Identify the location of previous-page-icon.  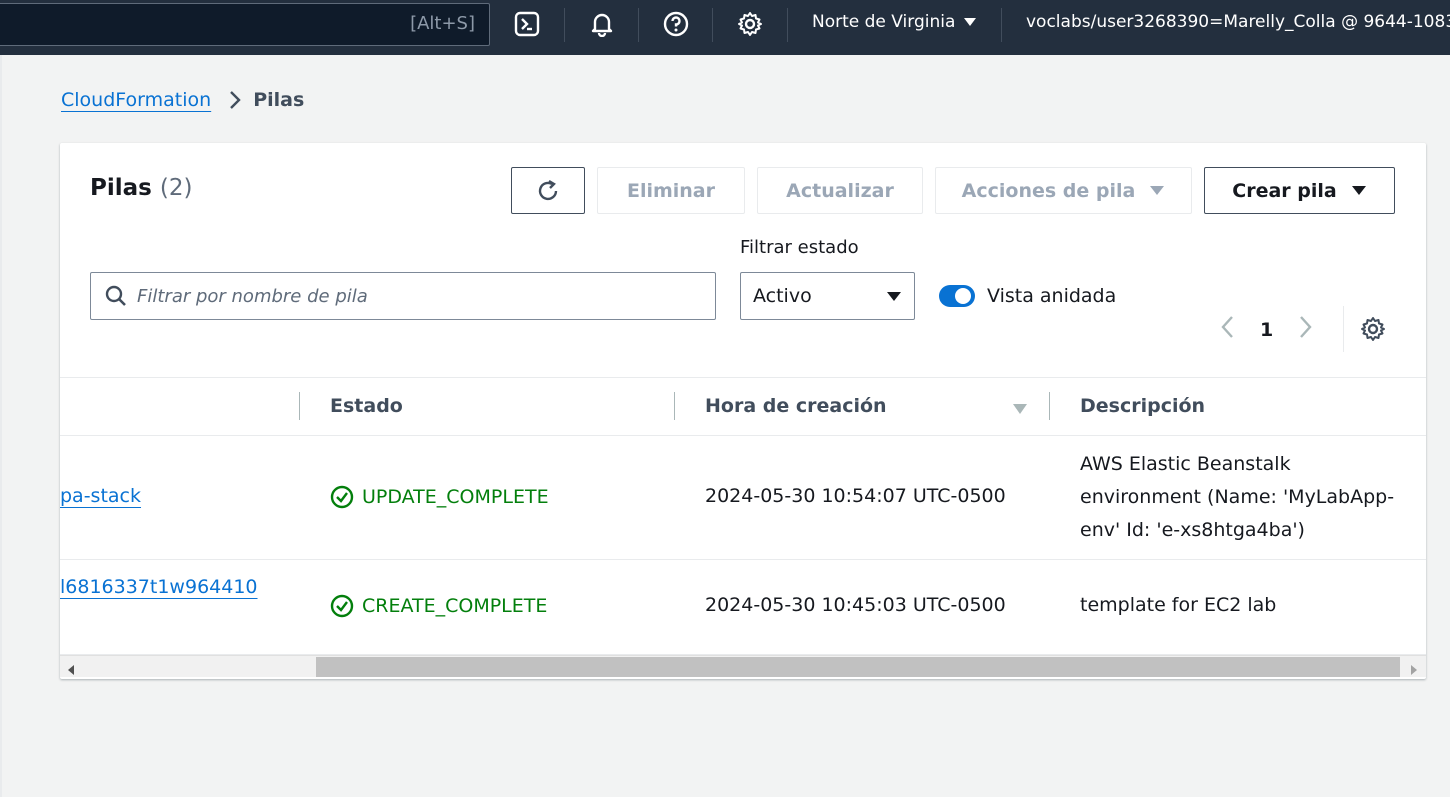
(1227, 329).